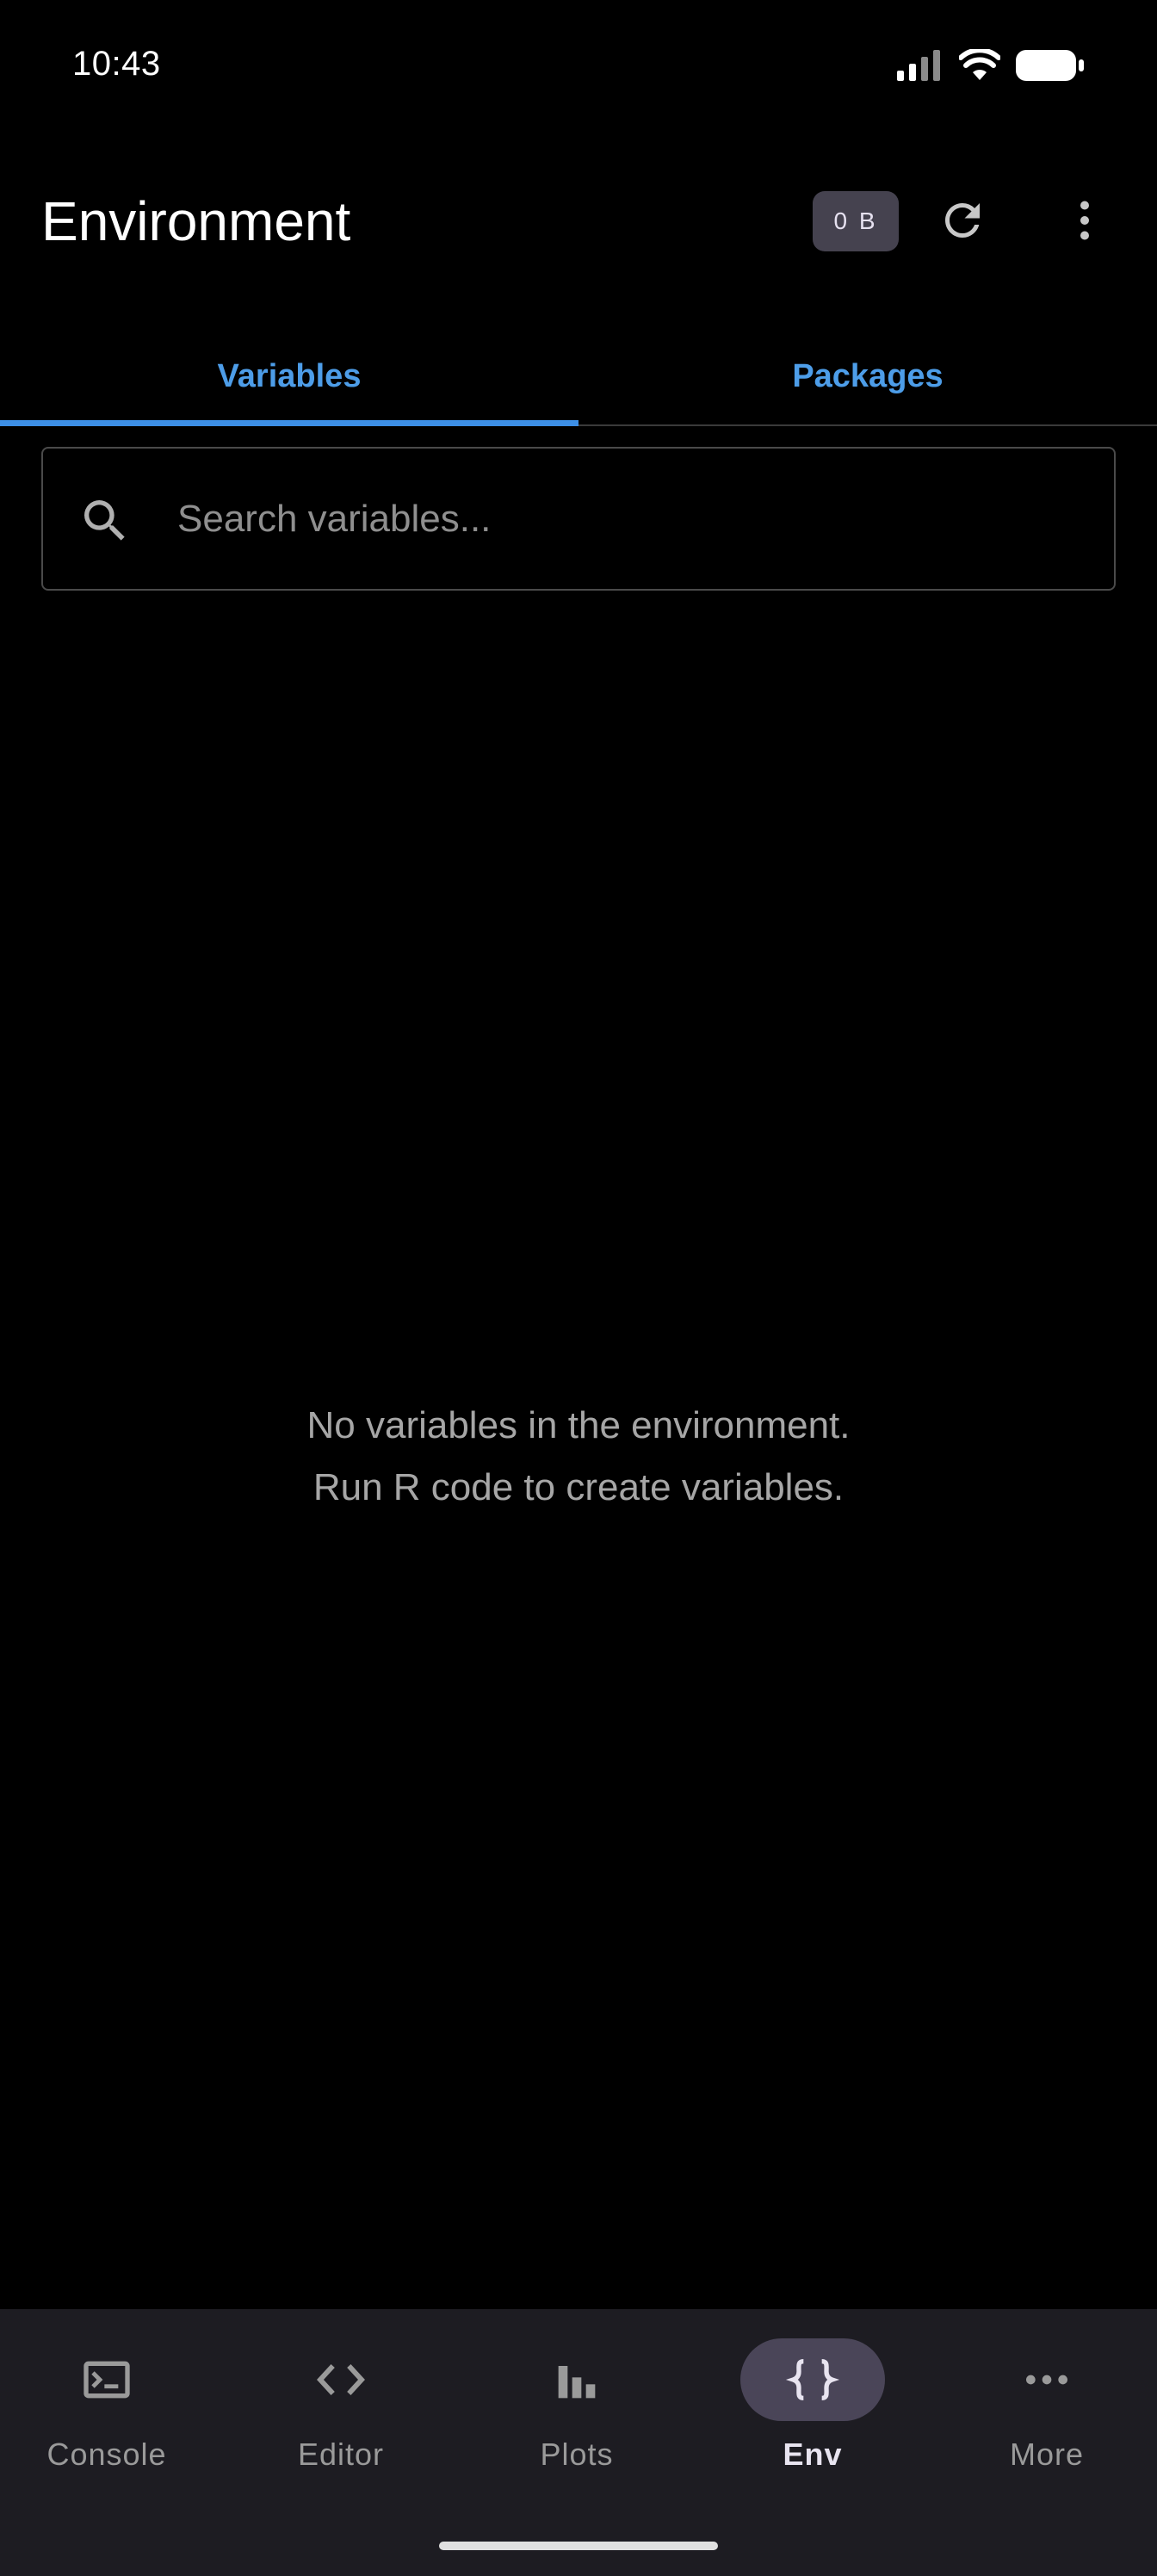  I want to click on nav-label: More, so click(1047, 2454).